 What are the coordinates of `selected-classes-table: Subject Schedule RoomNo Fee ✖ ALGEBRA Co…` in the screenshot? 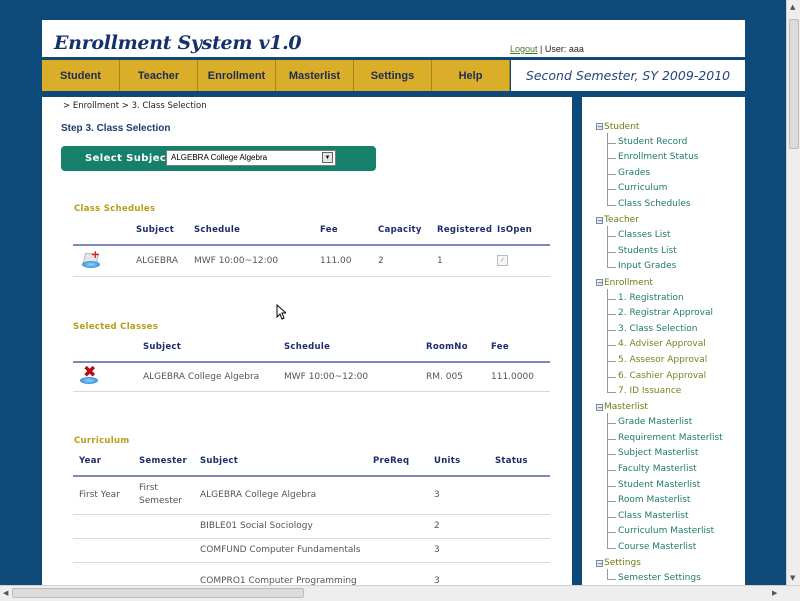 It's located at (311, 362).